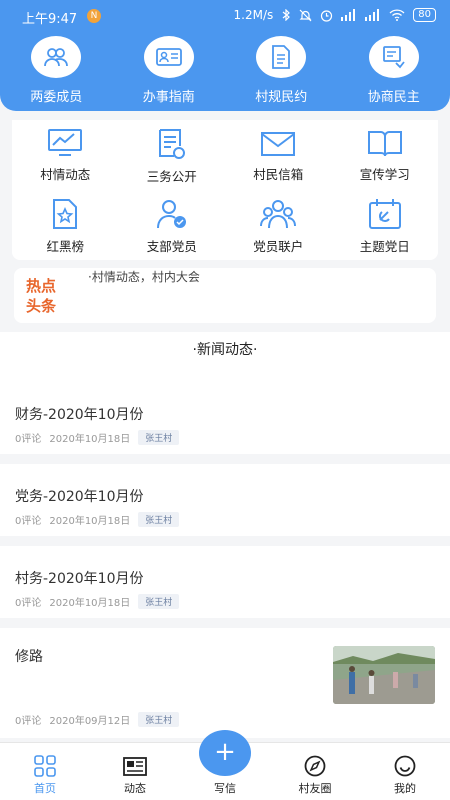 The height and width of the screenshot is (800, 450). Describe the element at coordinates (281, 57) in the screenshot. I see `document-icon` at that location.